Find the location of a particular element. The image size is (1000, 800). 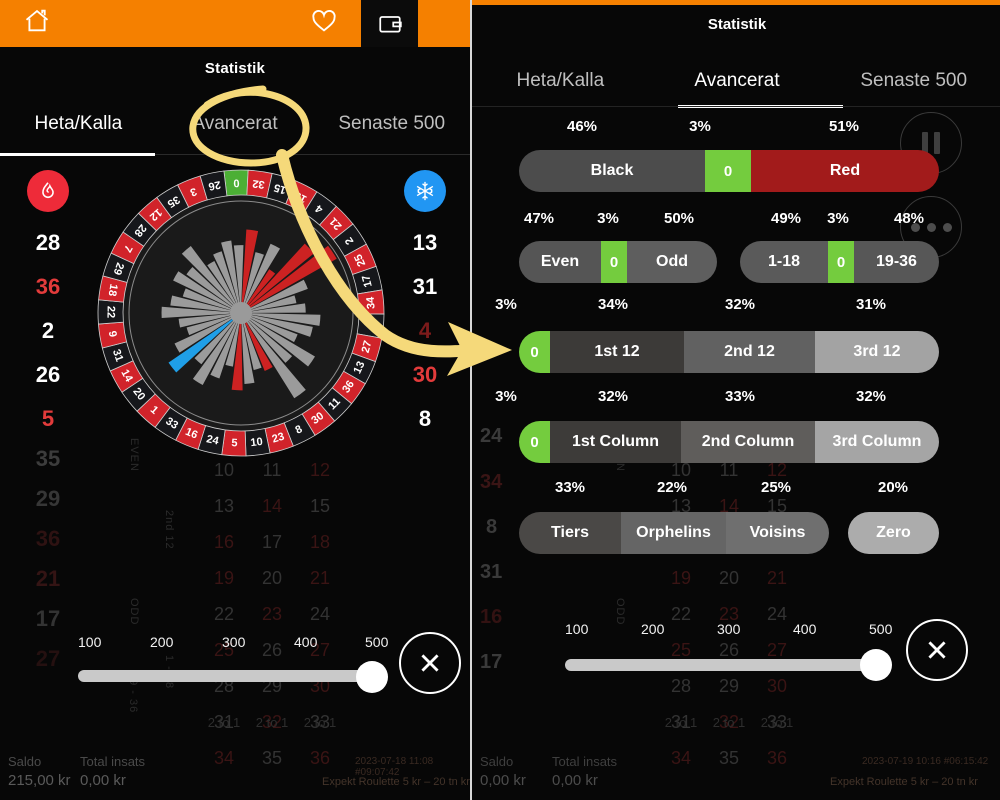

home-icon is located at coordinates (37, 23).